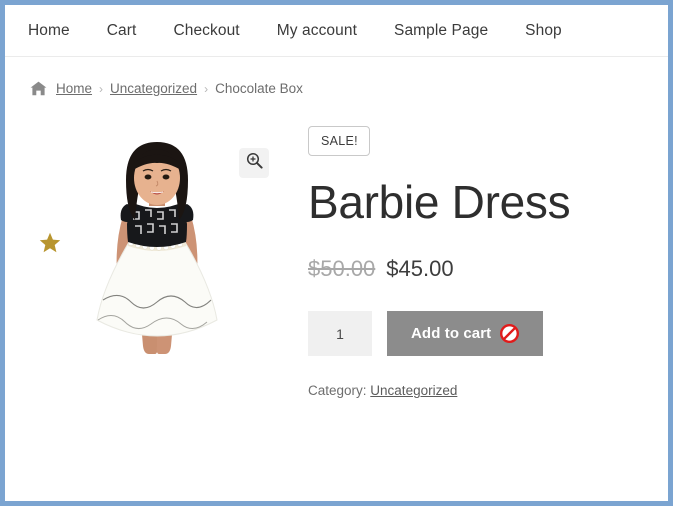 This screenshot has height=506, width=673. Describe the element at coordinates (413, 390) in the screenshot. I see `product-meta-category-link: Uncategorized` at that location.